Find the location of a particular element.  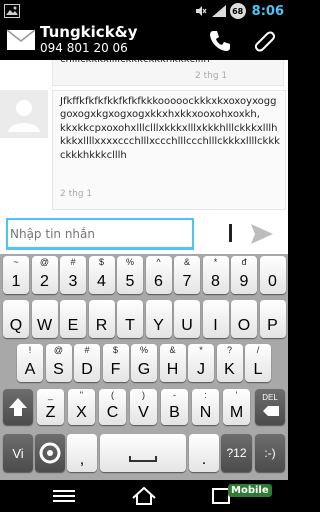

language-key: Vi is located at coordinates (18, 453).